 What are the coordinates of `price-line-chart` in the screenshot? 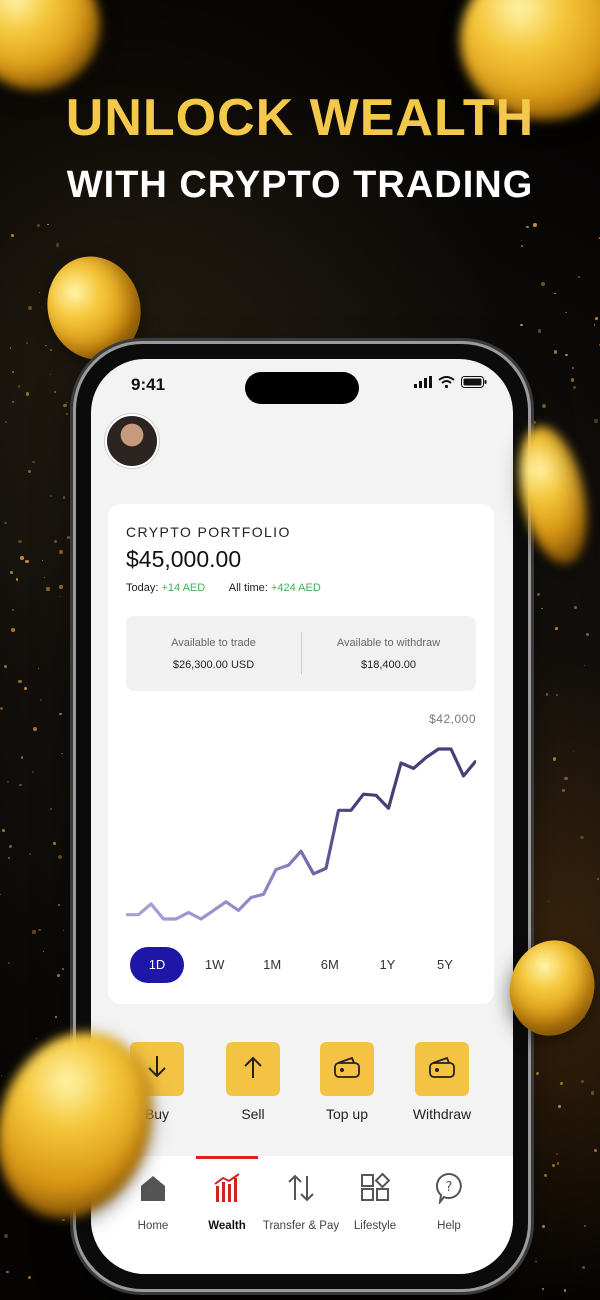 It's located at (301, 834).